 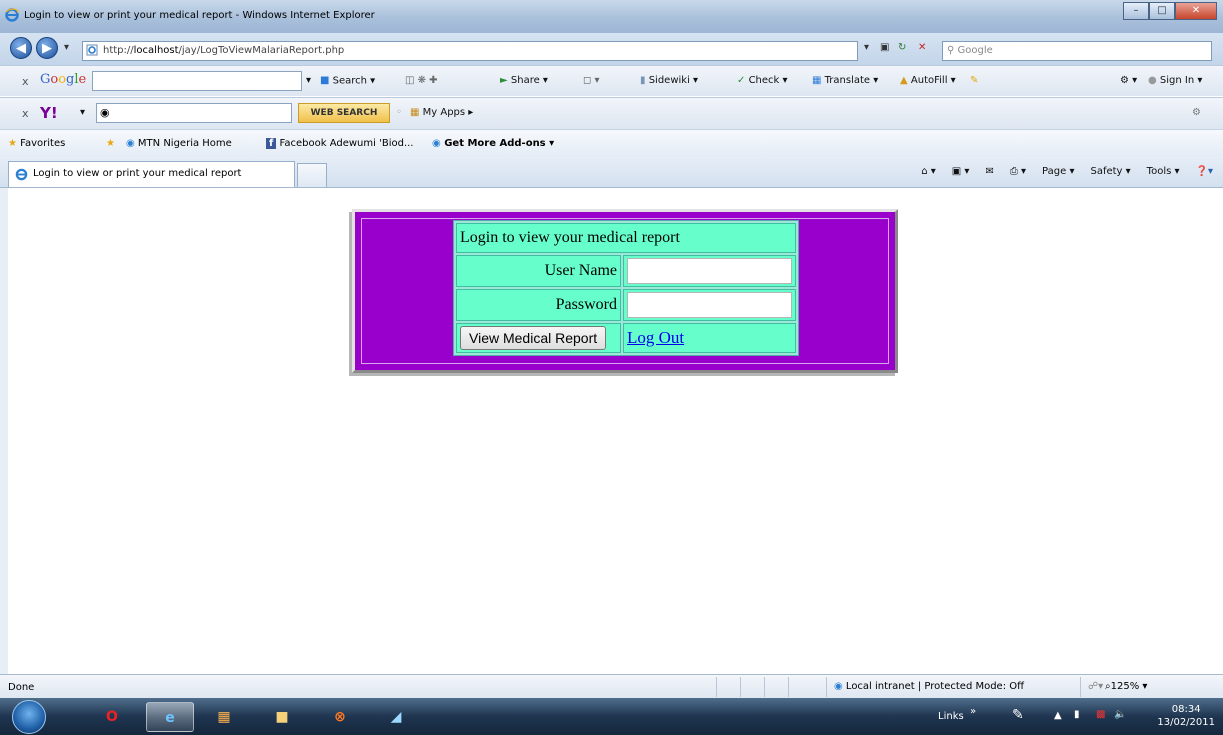 I want to click on safety-menu: Safety ▾, so click(x=1110, y=171).